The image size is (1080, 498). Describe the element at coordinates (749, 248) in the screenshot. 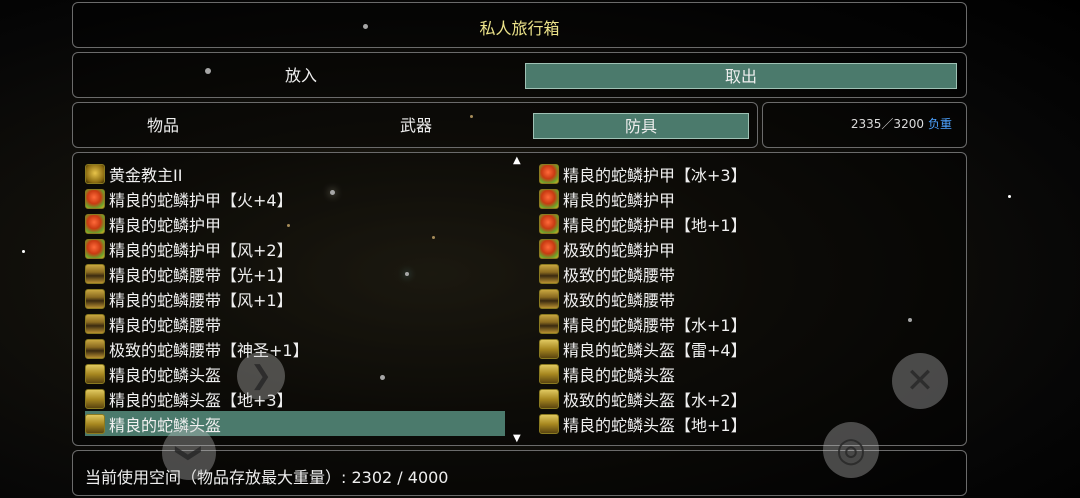

I see `list-item: 极致的蛇鳞护甲` at that location.